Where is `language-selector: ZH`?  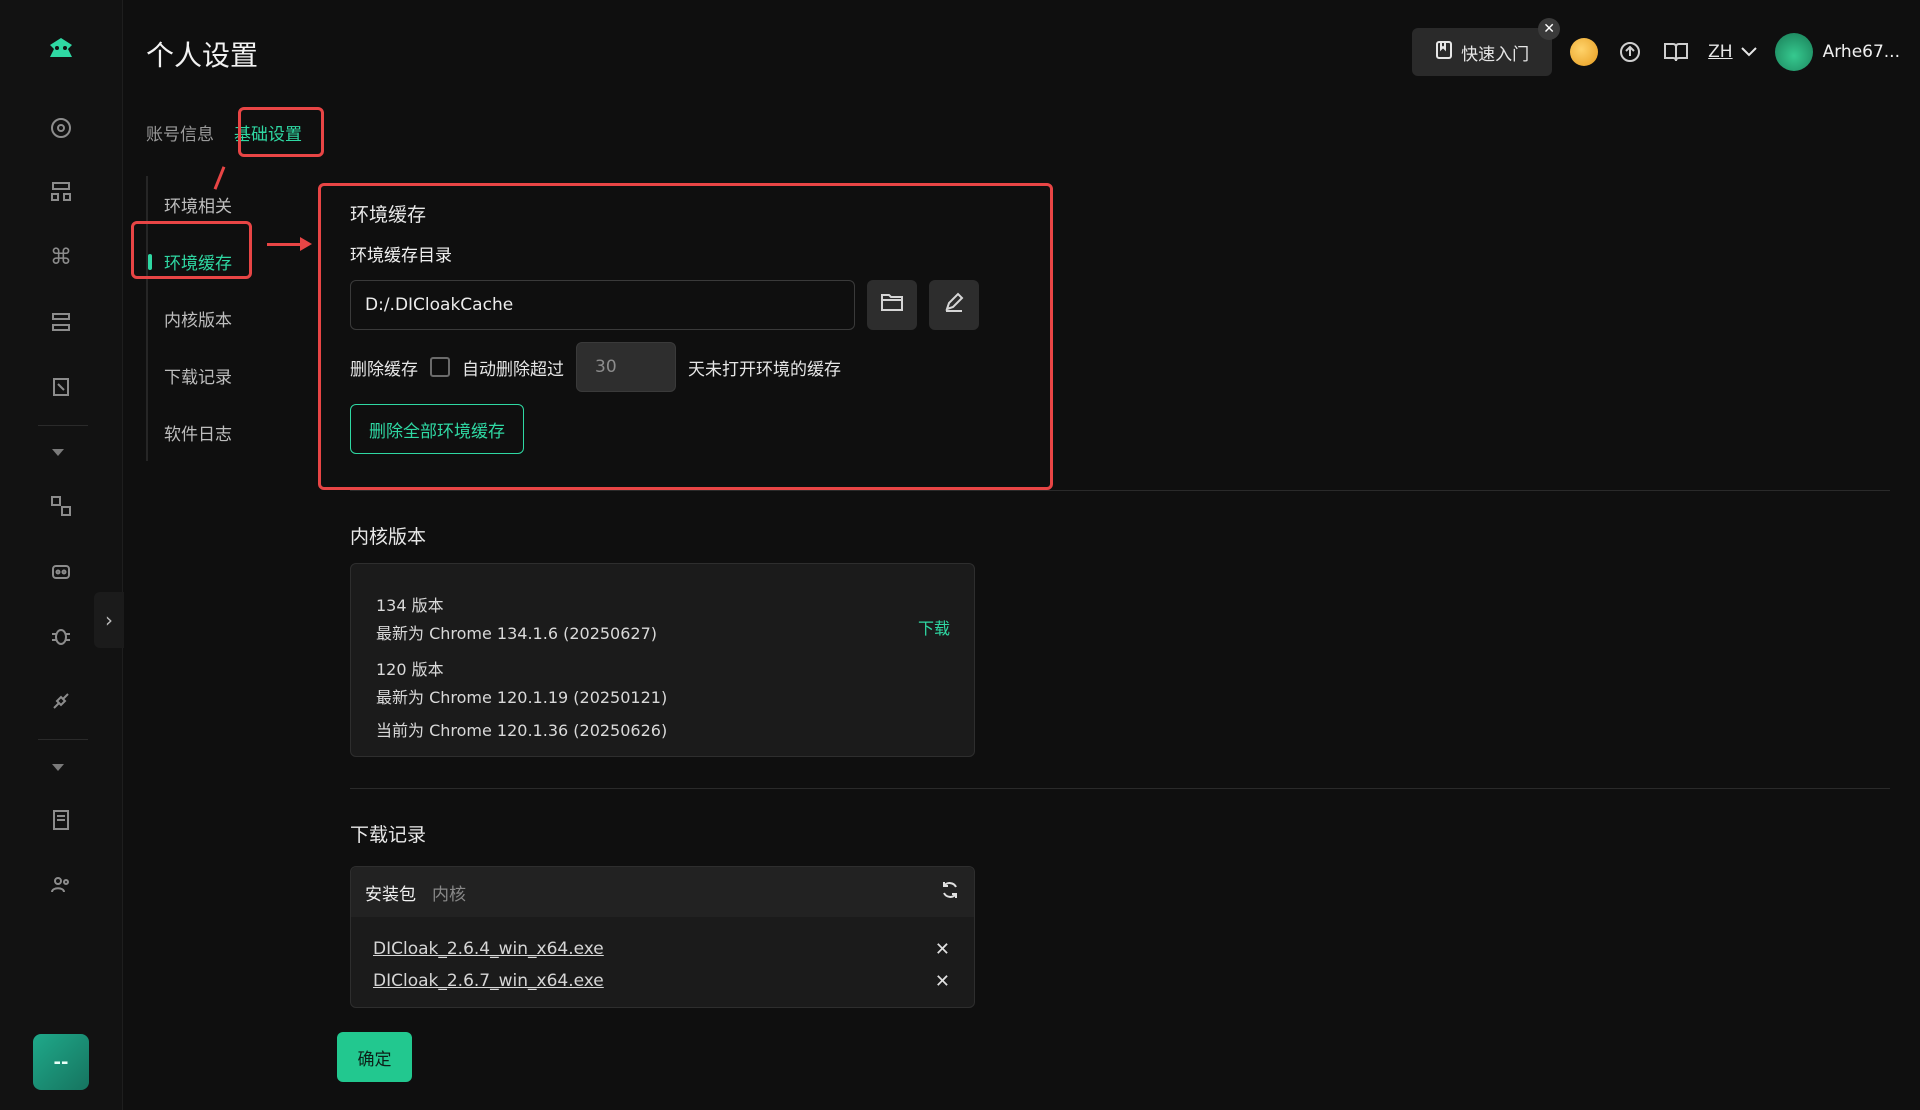
language-selector: ZH is located at coordinates (1732, 52).